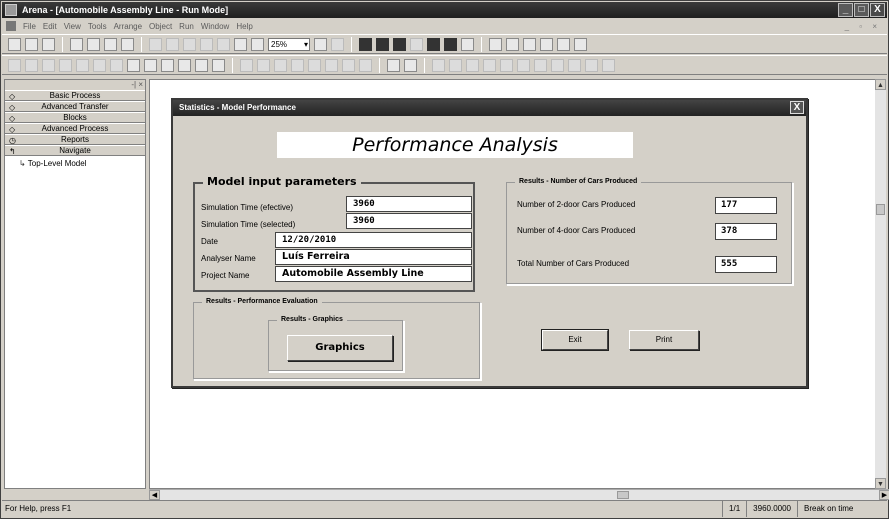 The width and height of the screenshot is (889, 519). I want to click on pause-icon, so click(416, 44).